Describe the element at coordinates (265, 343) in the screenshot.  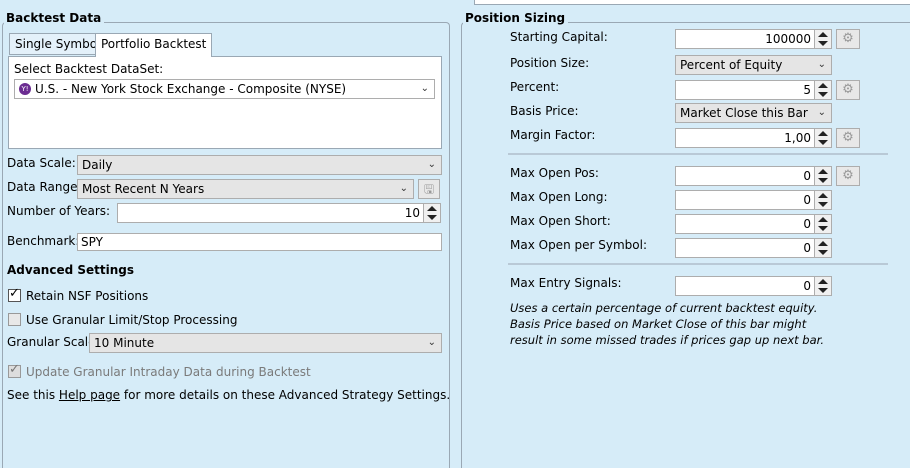
I see `granular-scale-select: 10 Minute ⌄` at that location.